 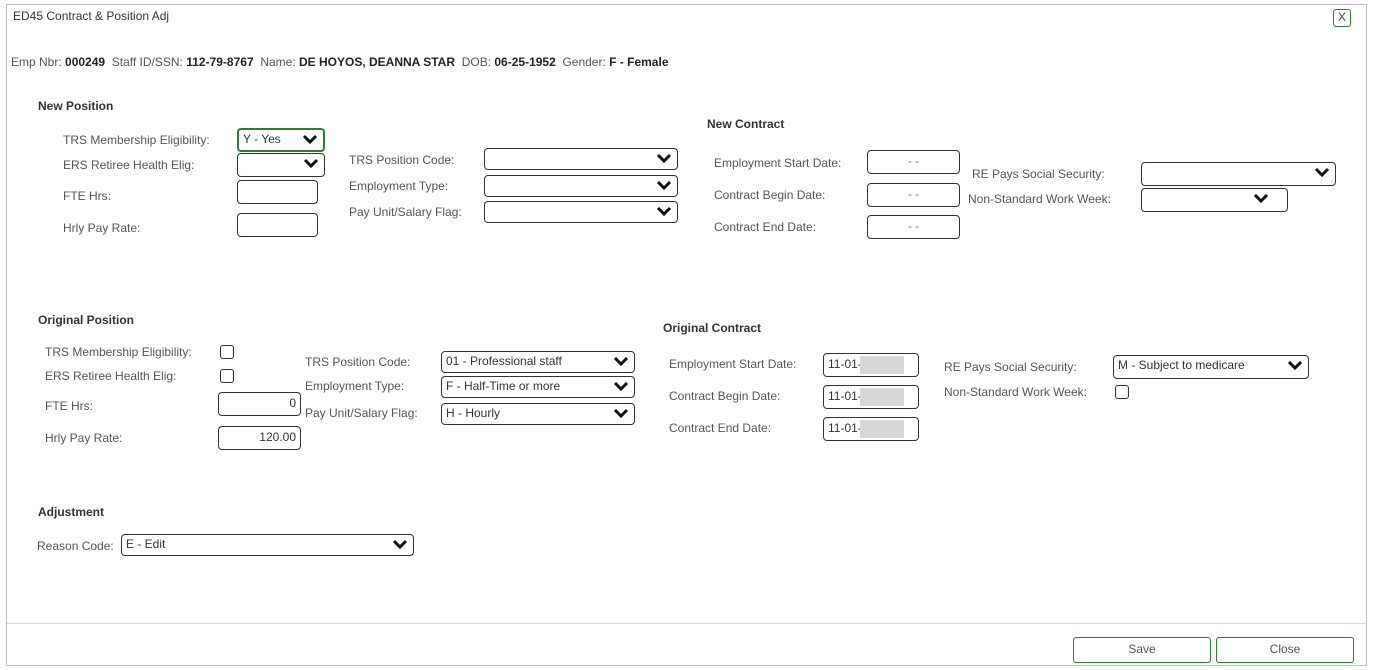 I want to click on orig-trs-code-select: 01 - Professional staff, so click(x=538, y=362).